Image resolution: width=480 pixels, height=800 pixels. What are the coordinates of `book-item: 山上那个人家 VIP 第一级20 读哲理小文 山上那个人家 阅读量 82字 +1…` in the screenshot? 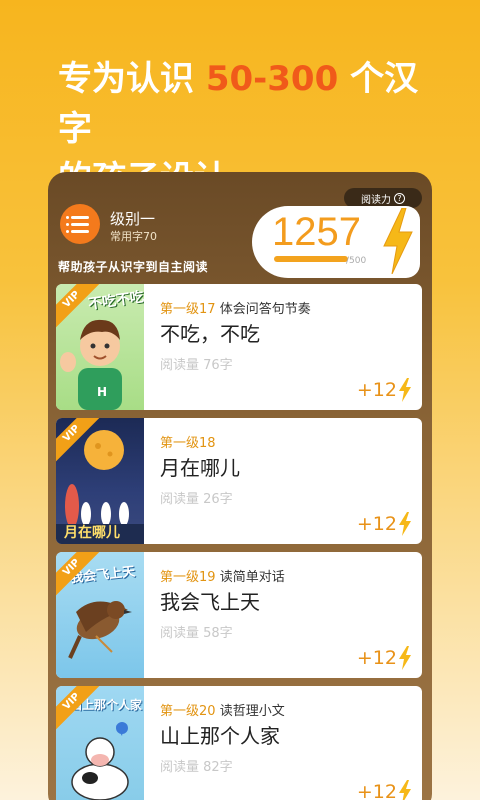 It's located at (239, 743).